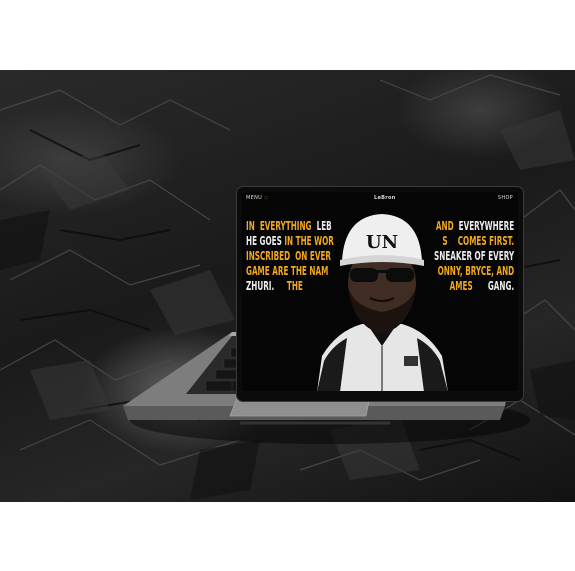  What do you see at coordinates (266, 198) in the screenshot?
I see `menu-dots-icon: ::` at bounding box center [266, 198].